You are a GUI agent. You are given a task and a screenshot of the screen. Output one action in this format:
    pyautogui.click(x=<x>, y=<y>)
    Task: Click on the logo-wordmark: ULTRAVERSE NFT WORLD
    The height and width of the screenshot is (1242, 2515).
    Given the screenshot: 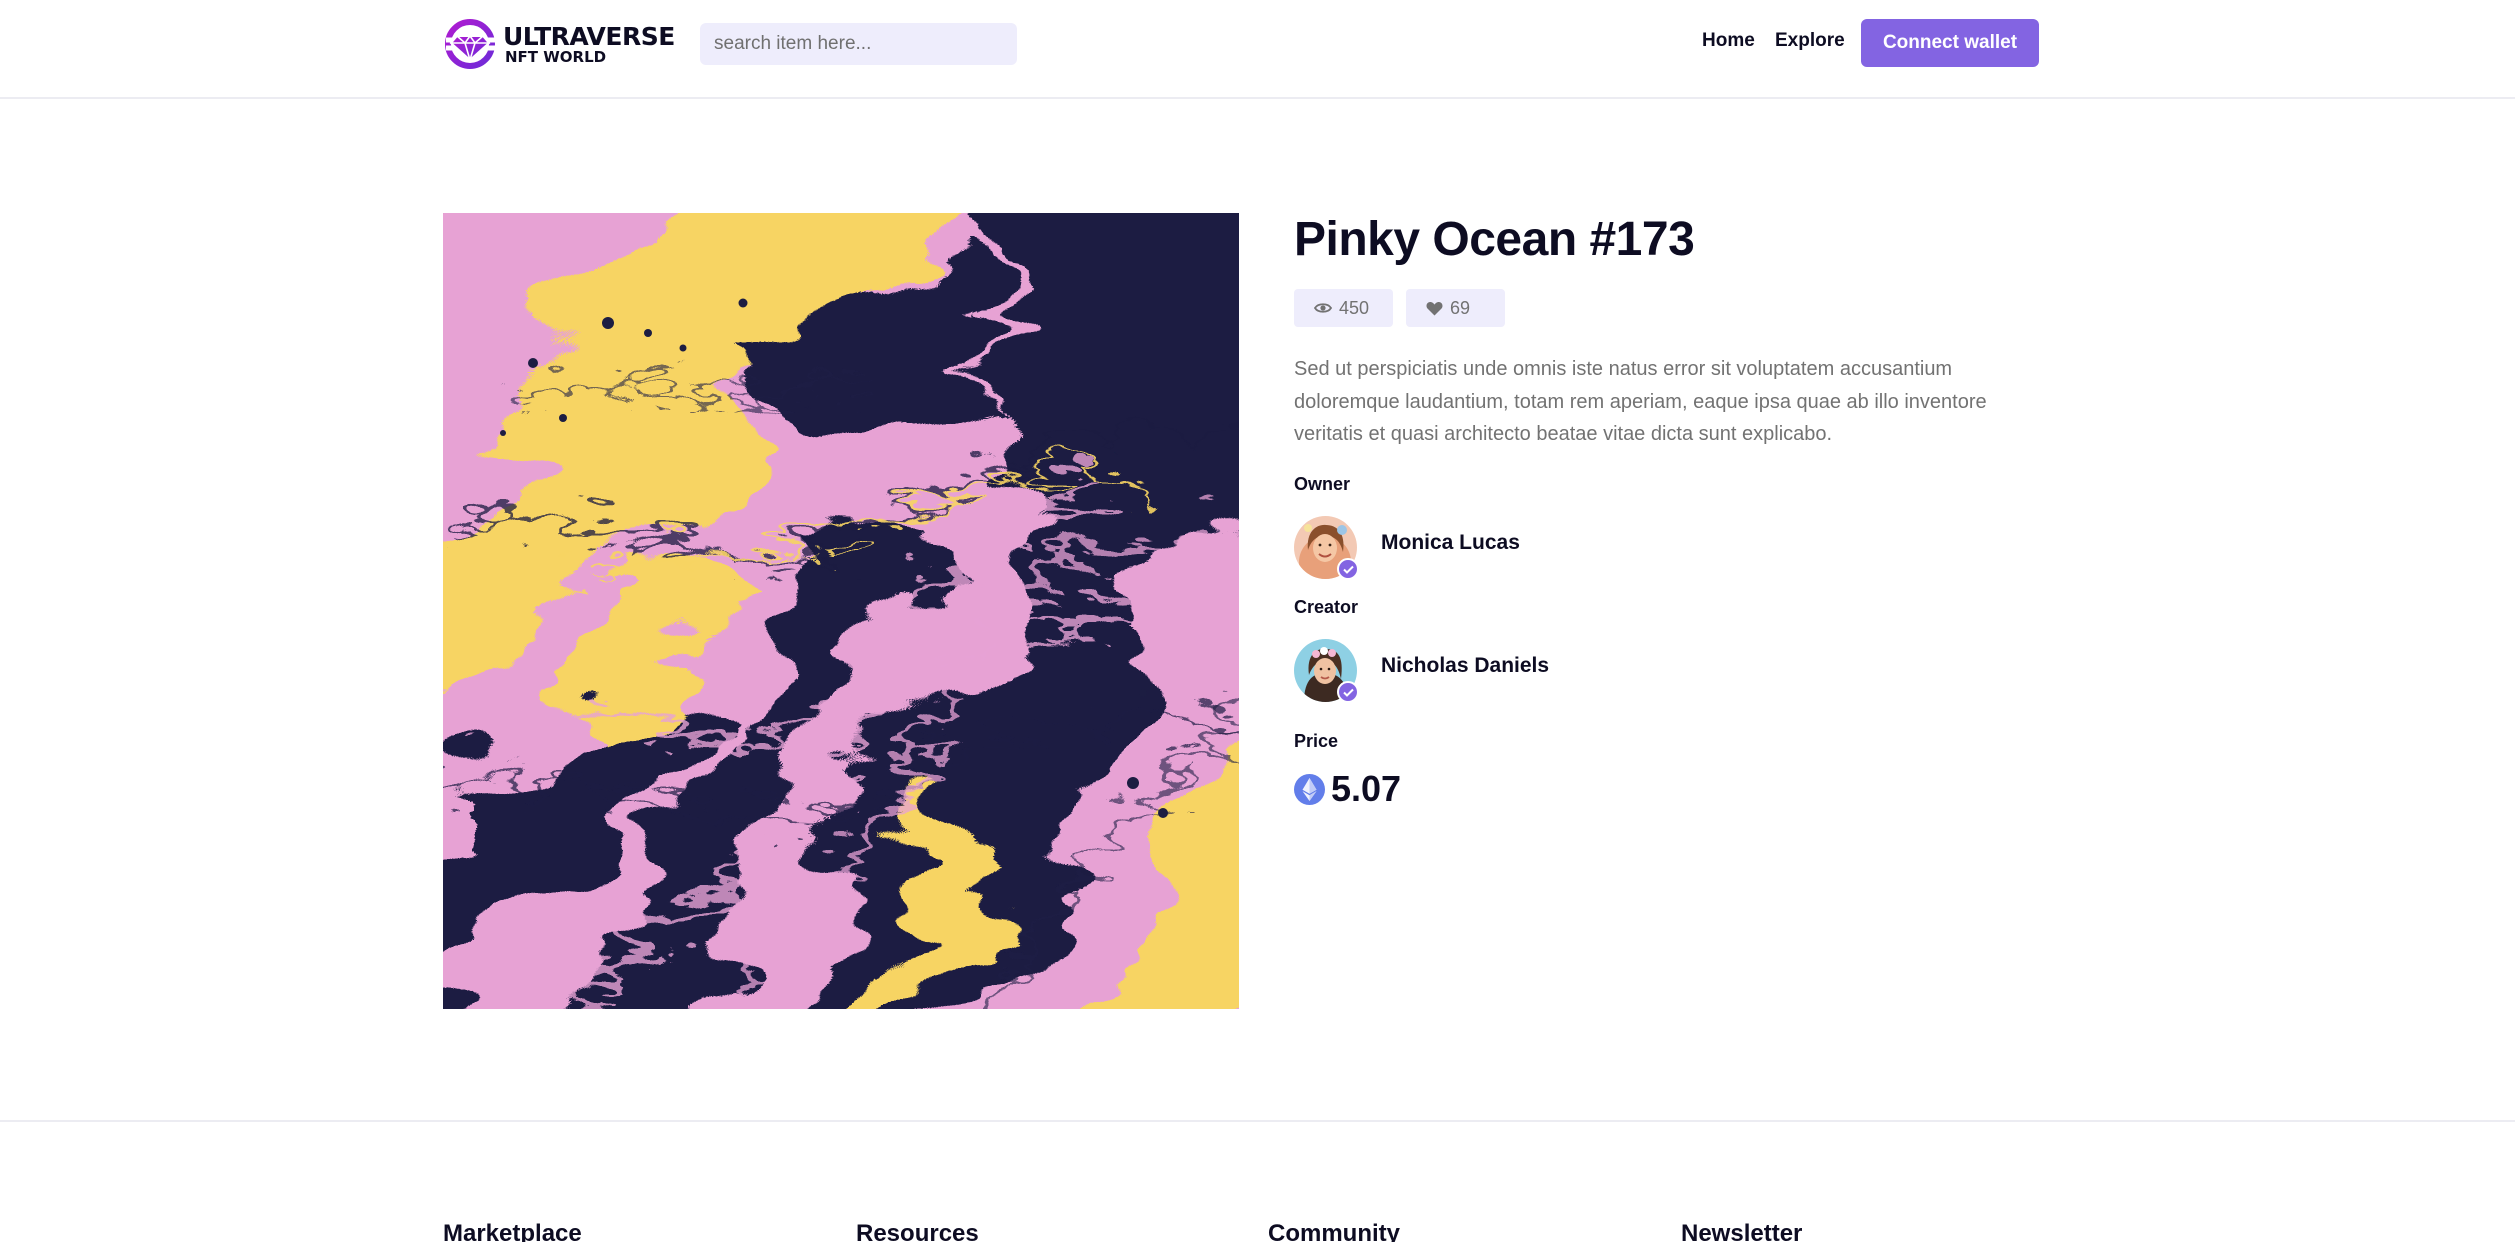 What is the action you would take?
    pyautogui.click(x=589, y=44)
    